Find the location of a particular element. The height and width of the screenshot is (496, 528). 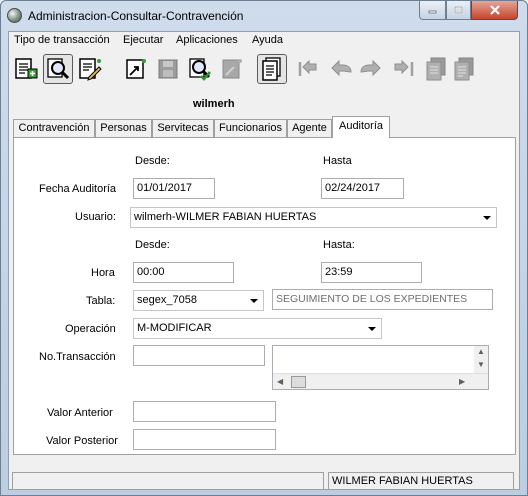

no-transaccion-label: No.Transacción is located at coordinates (77, 357).